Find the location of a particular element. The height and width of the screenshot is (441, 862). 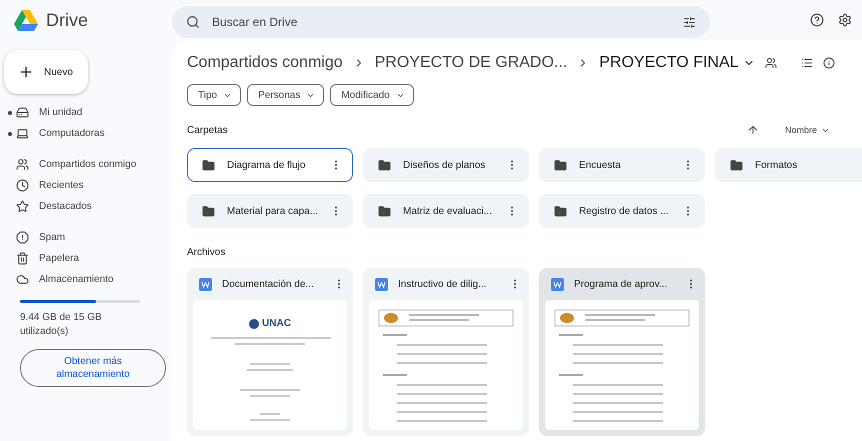

trash-icon is located at coordinates (22, 258).